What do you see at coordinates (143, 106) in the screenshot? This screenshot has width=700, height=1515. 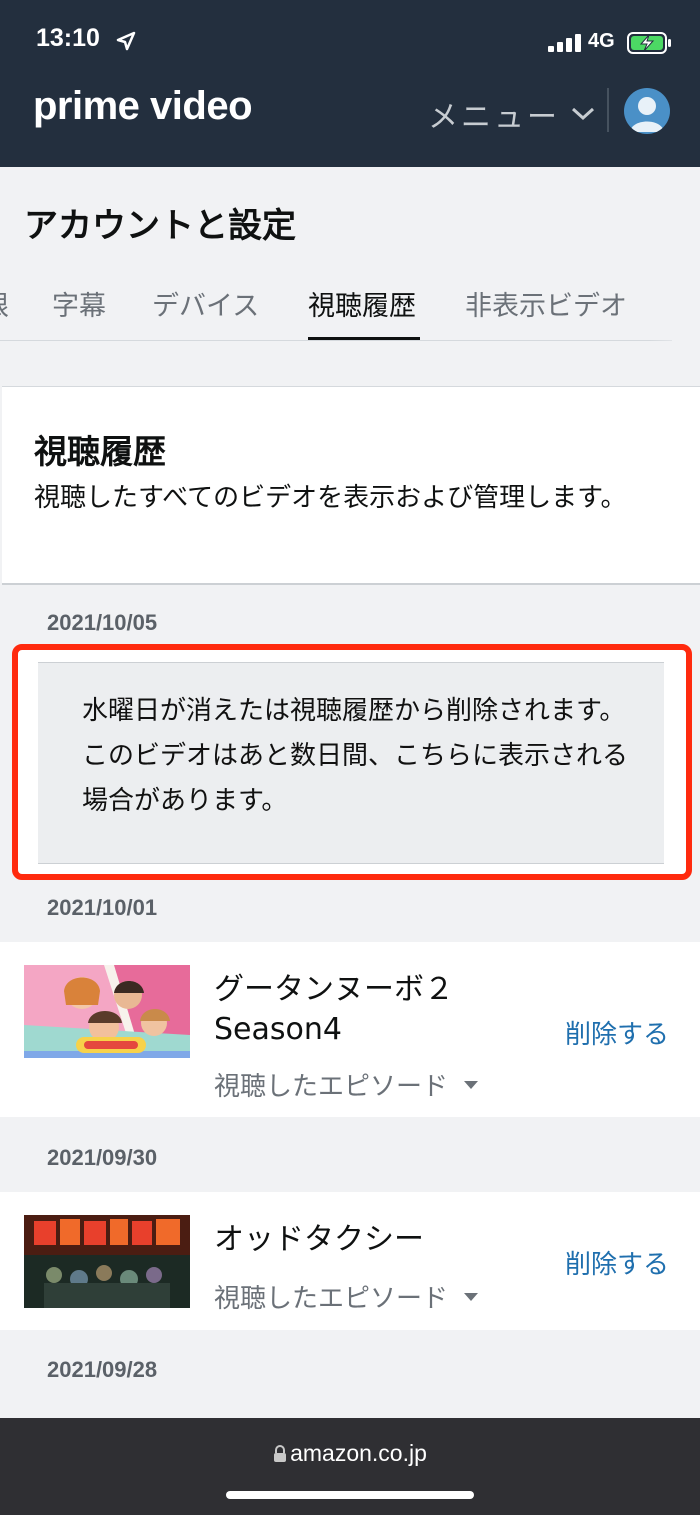 I see `prime-video-logo: prime video` at bounding box center [143, 106].